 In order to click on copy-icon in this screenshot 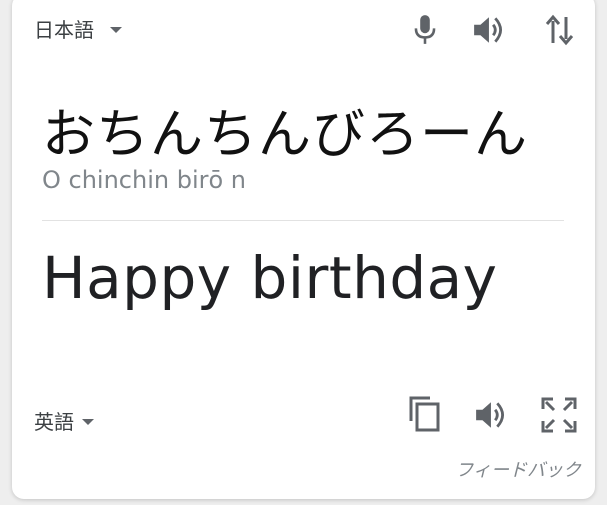, I will do `click(424, 414)`.